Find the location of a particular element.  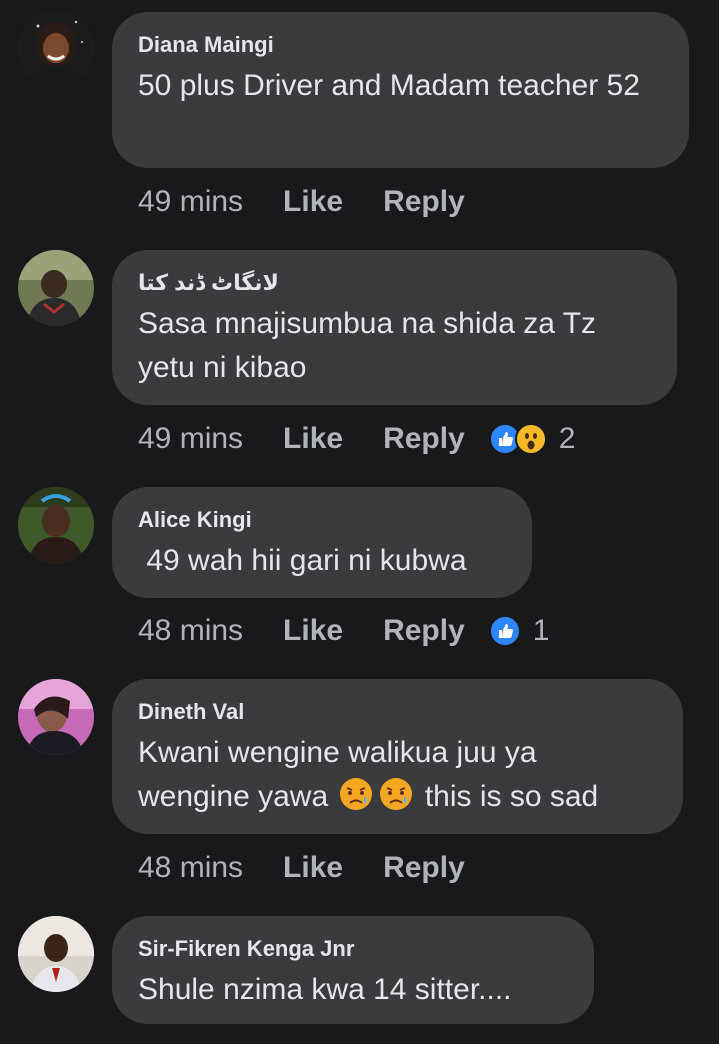

comment-actions: 49 mins Like Reply 2 is located at coordinates (356, 439).